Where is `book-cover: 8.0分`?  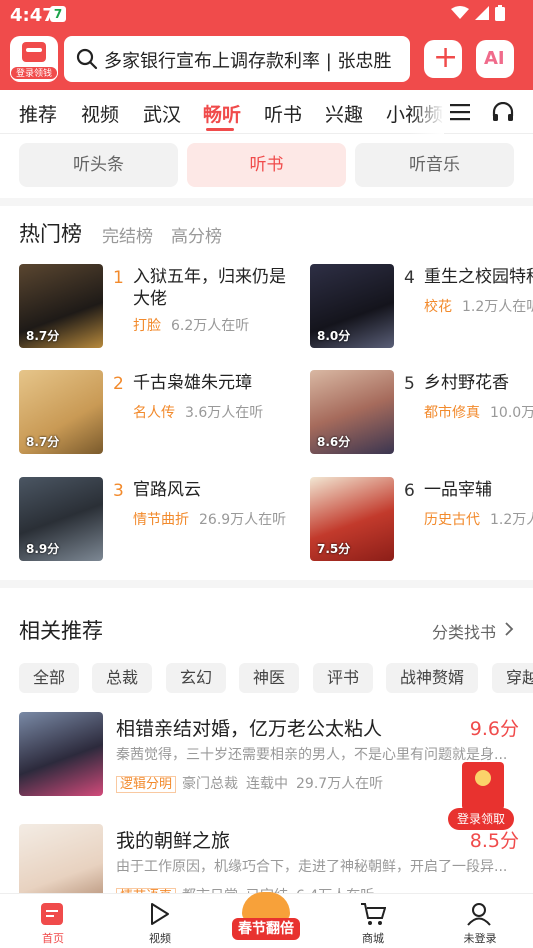 book-cover: 8.0分 is located at coordinates (352, 306).